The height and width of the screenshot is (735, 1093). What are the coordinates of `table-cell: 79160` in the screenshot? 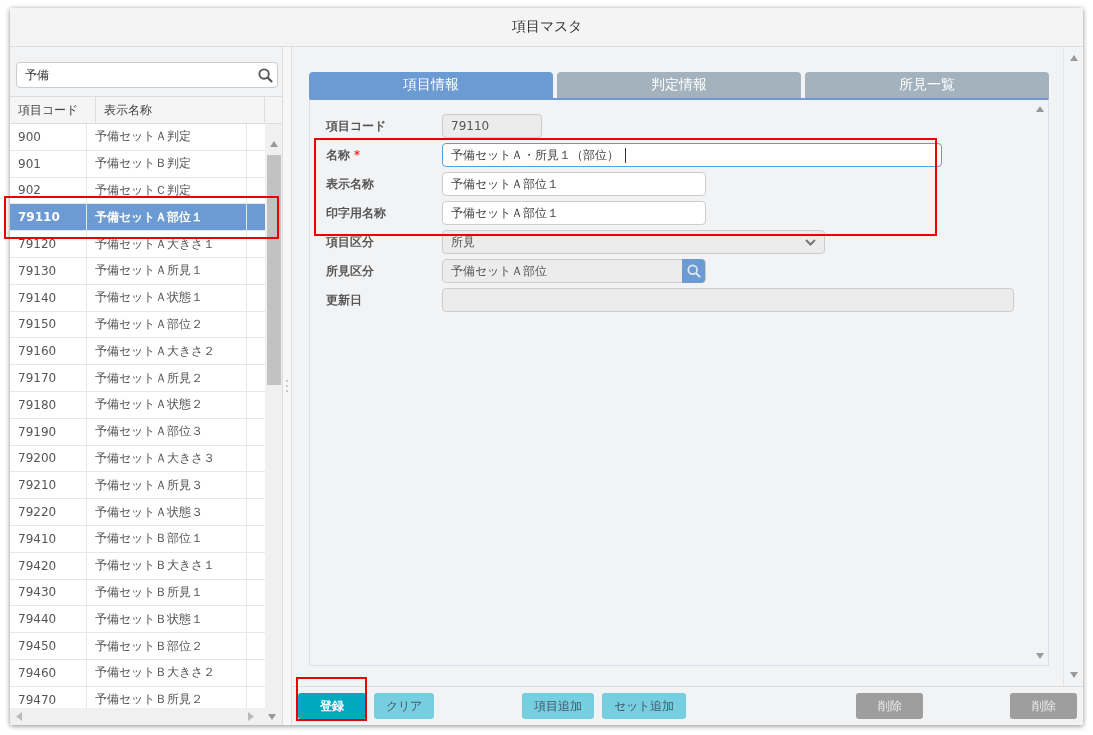 It's located at (48, 351).